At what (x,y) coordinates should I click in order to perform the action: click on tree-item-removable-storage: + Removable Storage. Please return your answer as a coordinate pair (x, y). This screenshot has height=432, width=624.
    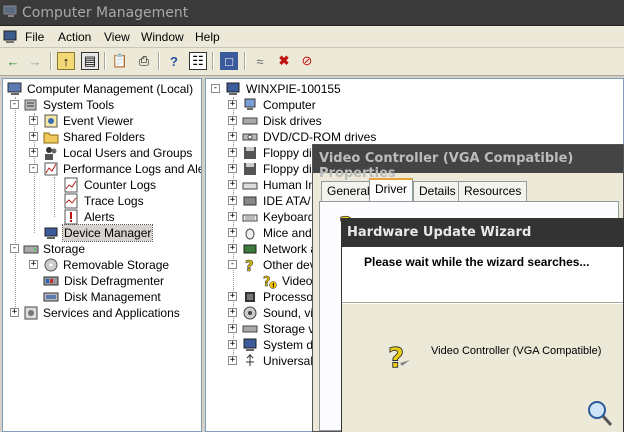
    Looking at the image, I should click on (112, 265).